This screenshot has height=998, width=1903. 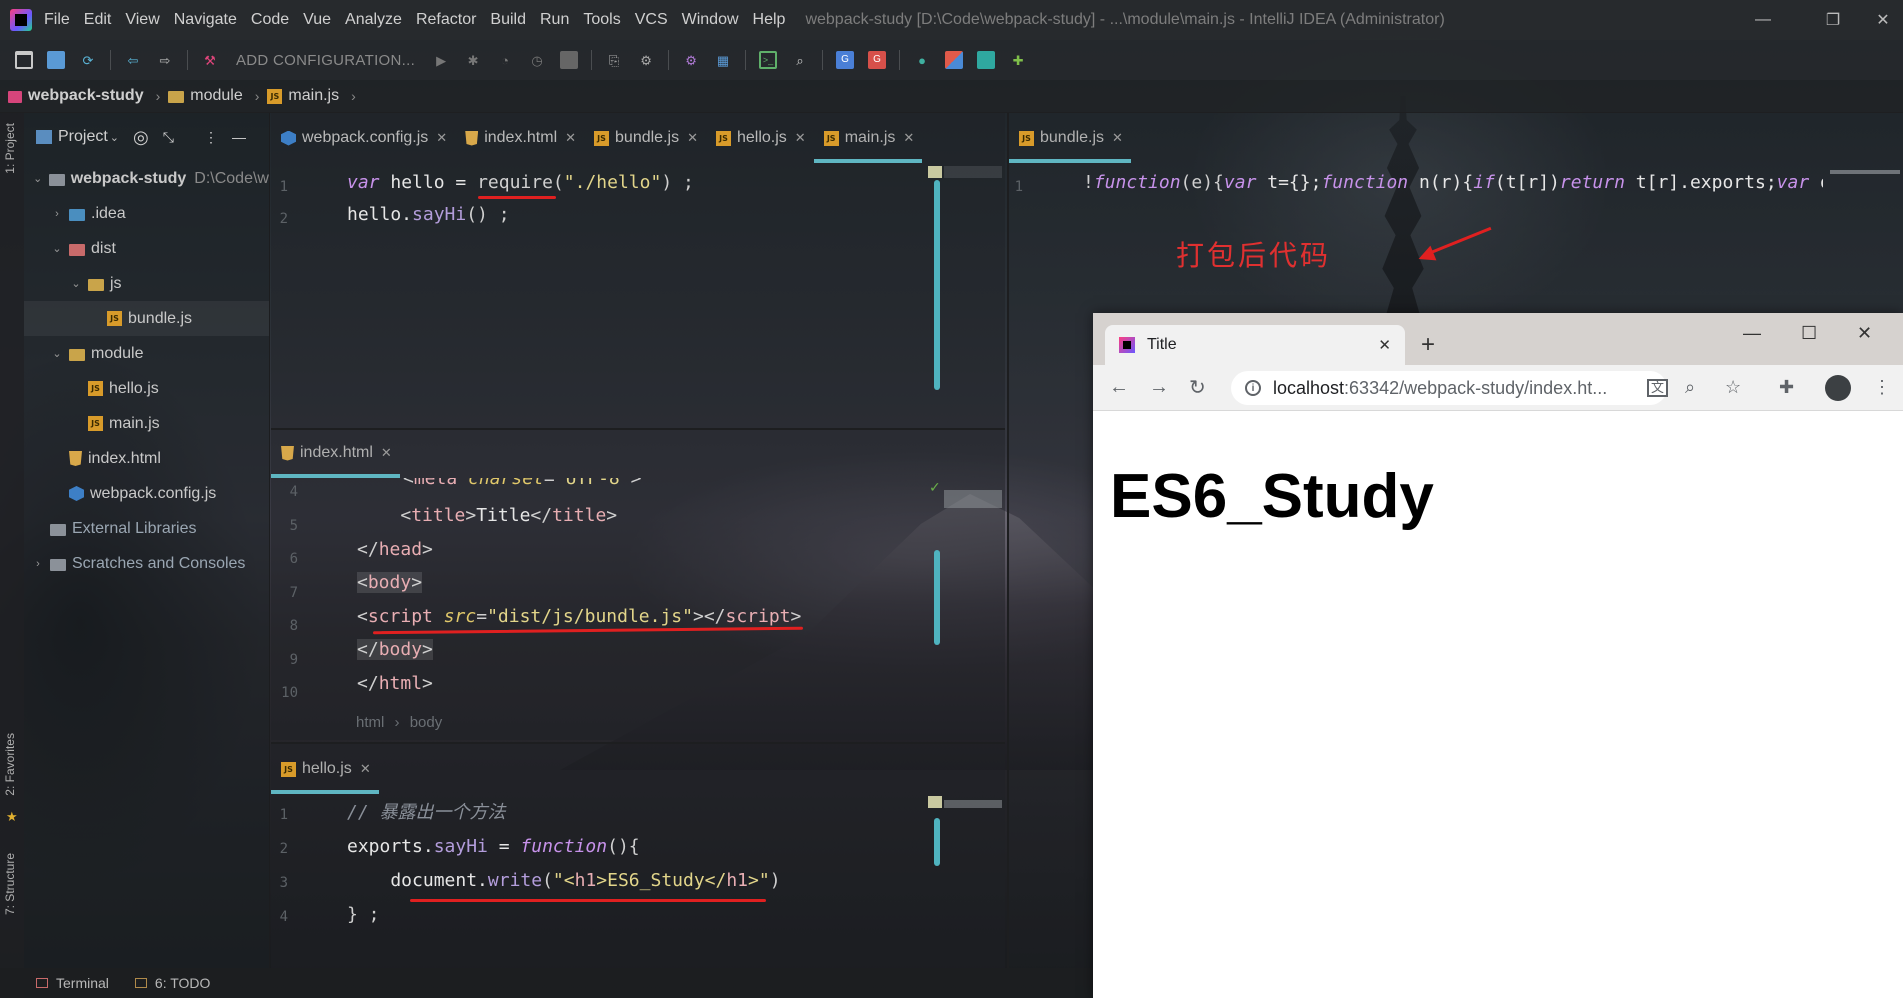 What do you see at coordinates (845, 60) in the screenshot?
I see `translate-icon: G` at bounding box center [845, 60].